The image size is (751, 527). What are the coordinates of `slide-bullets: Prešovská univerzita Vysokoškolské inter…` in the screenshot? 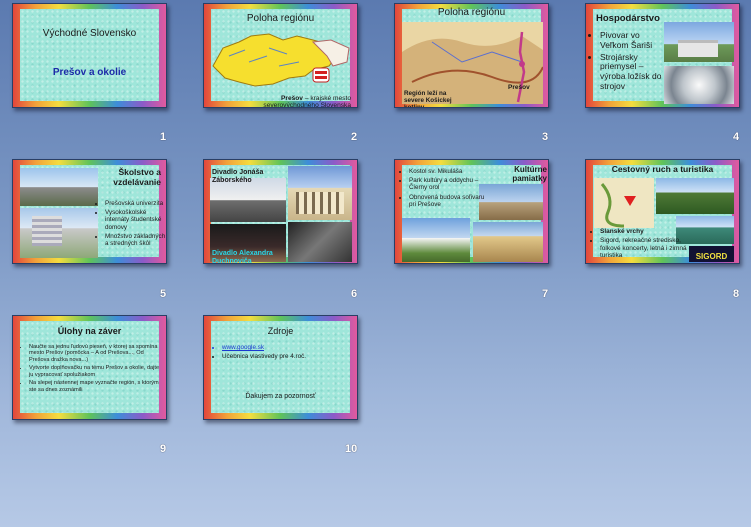 It's located at (131, 224).